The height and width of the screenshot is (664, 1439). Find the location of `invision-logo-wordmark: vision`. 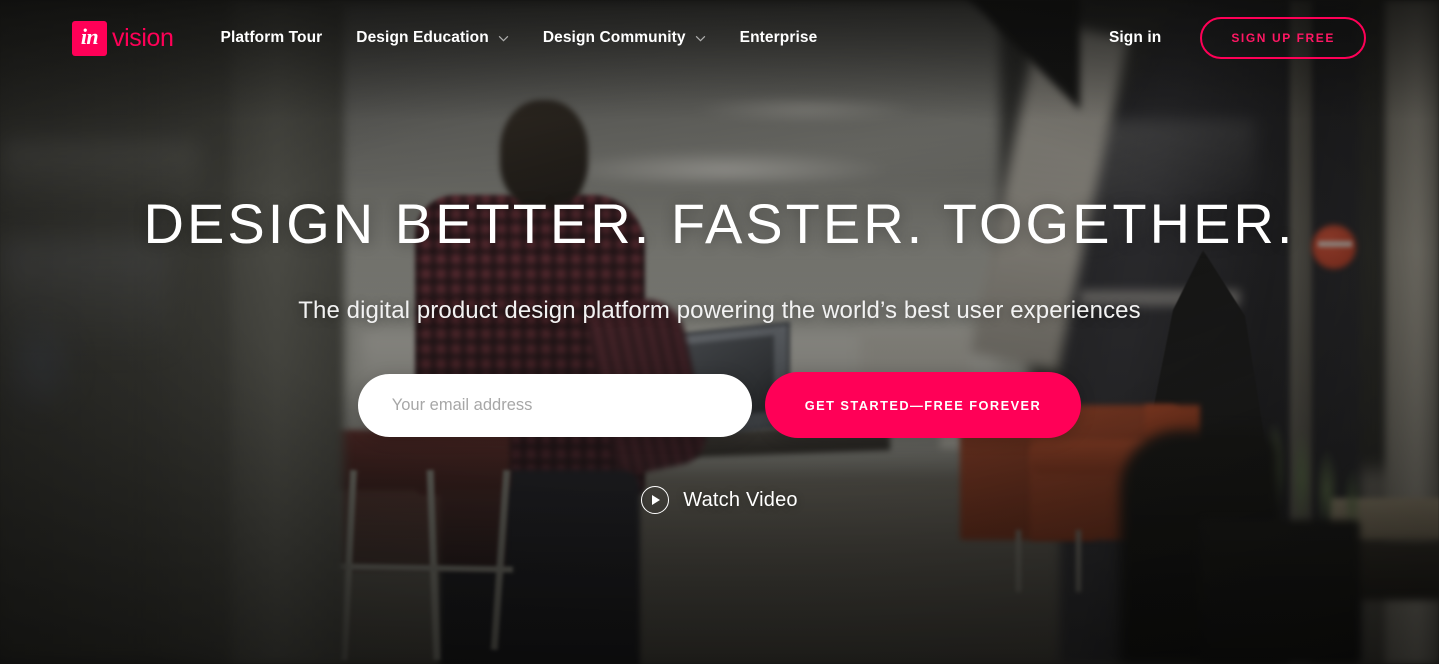

invision-logo-wordmark: vision is located at coordinates (143, 37).